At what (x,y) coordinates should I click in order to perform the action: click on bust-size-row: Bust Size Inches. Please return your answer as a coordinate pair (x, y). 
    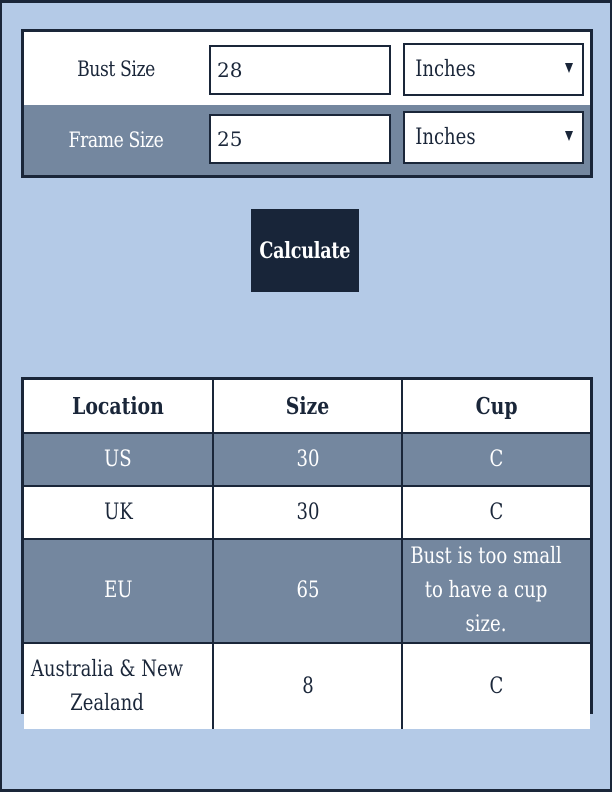
    Looking at the image, I should click on (307, 68).